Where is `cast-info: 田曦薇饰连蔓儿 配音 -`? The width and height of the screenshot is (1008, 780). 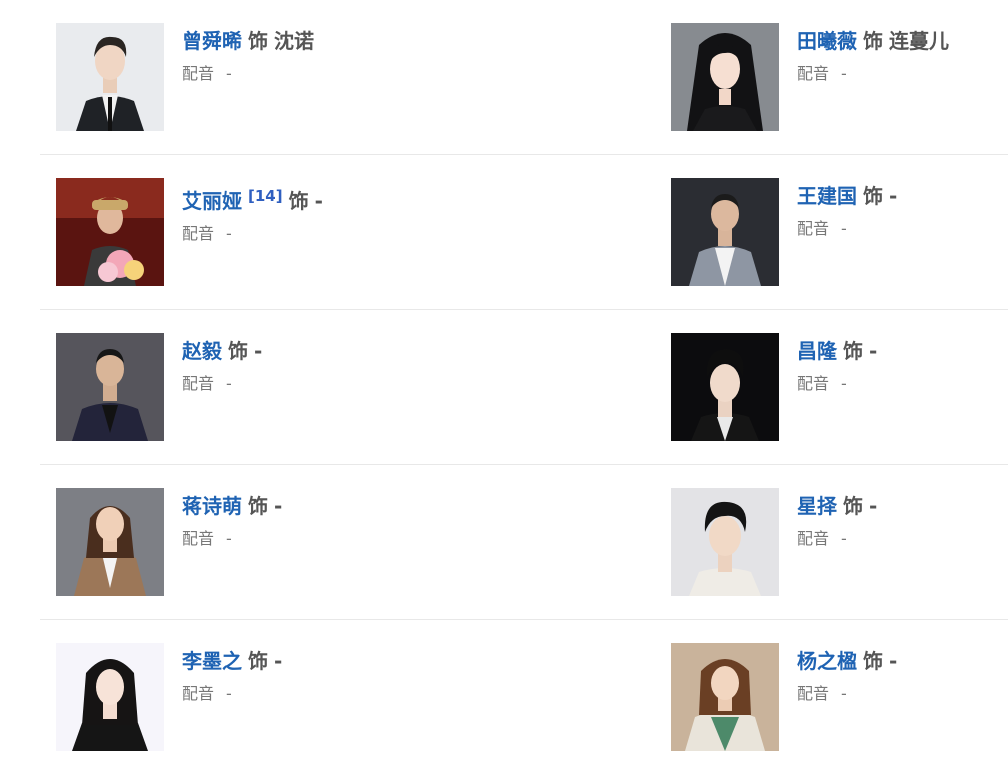
cast-info: 田曦薇饰连蔓儿 配音 - is located at coordinates (873, 56).